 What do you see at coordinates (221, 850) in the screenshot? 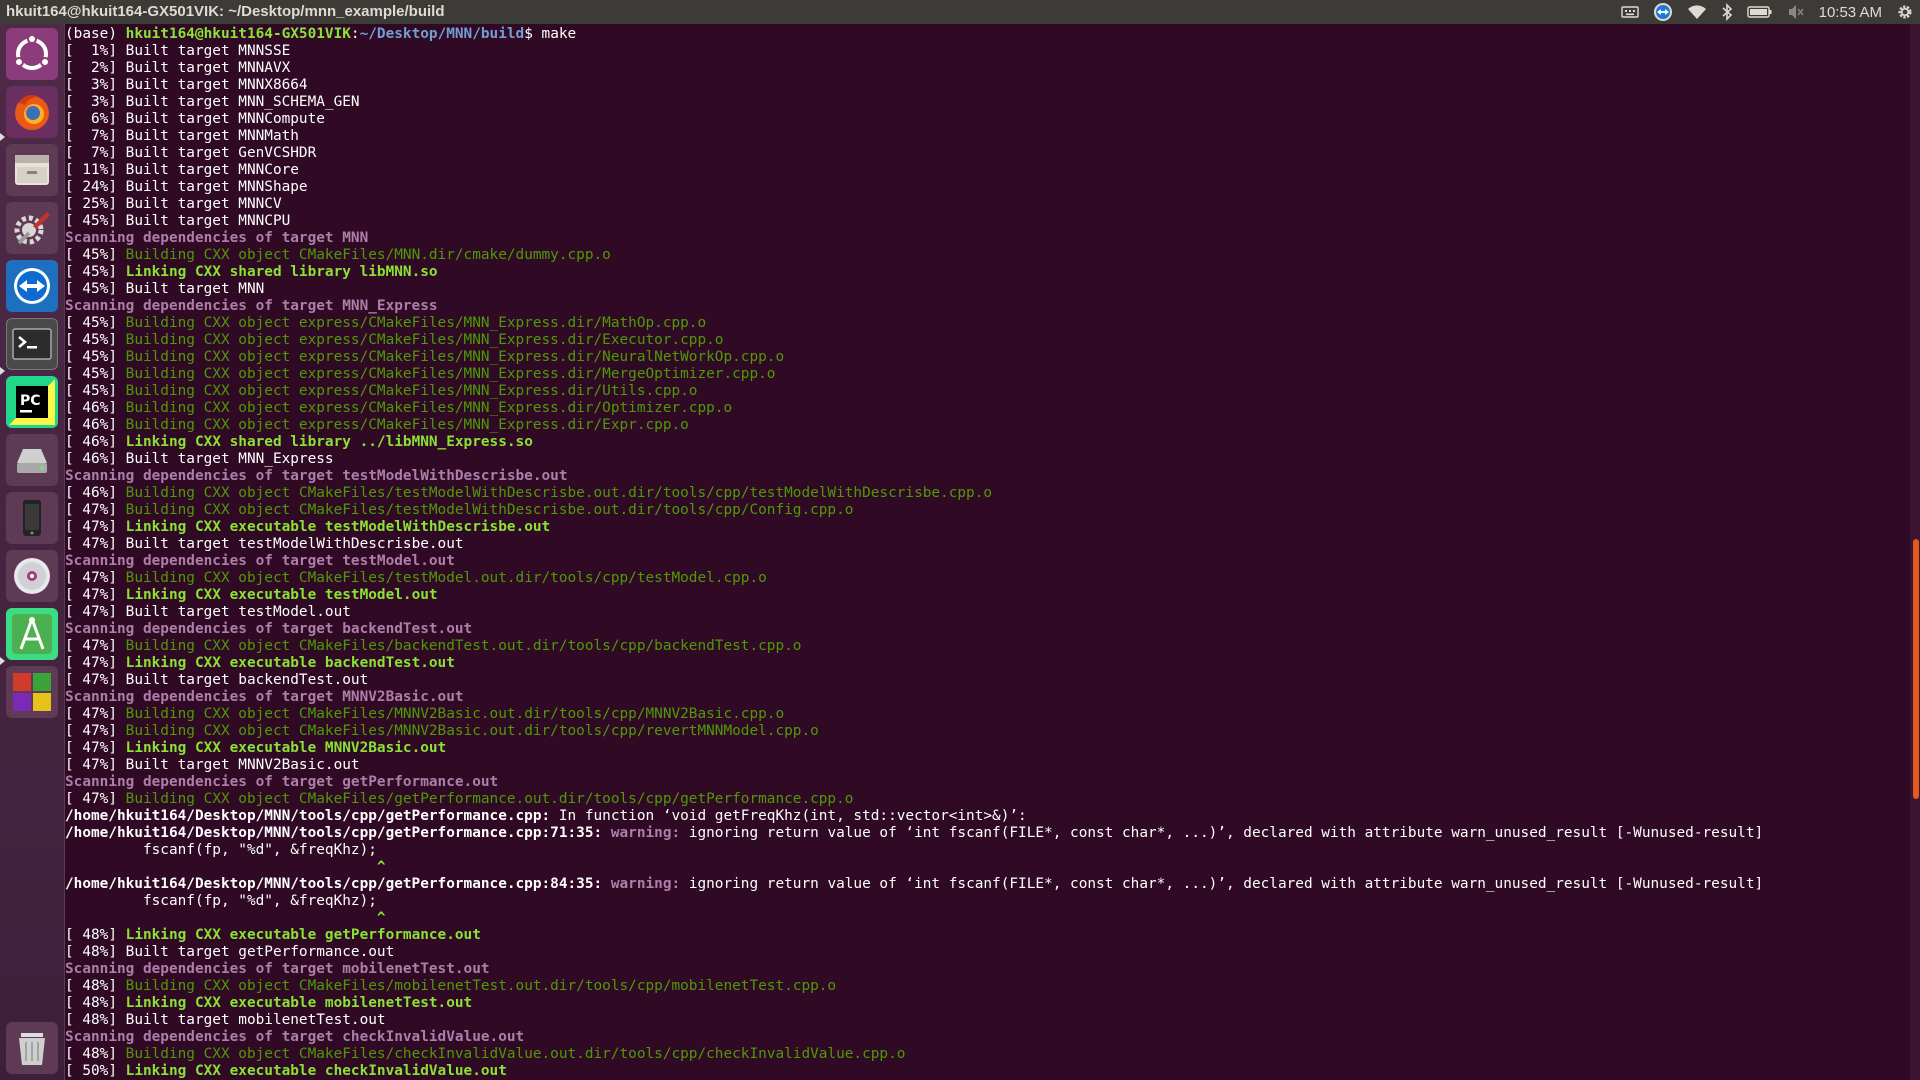
I see `line-text: fscanf(fp, "%d", &freqKhz);` at bounding box center [221, 850].